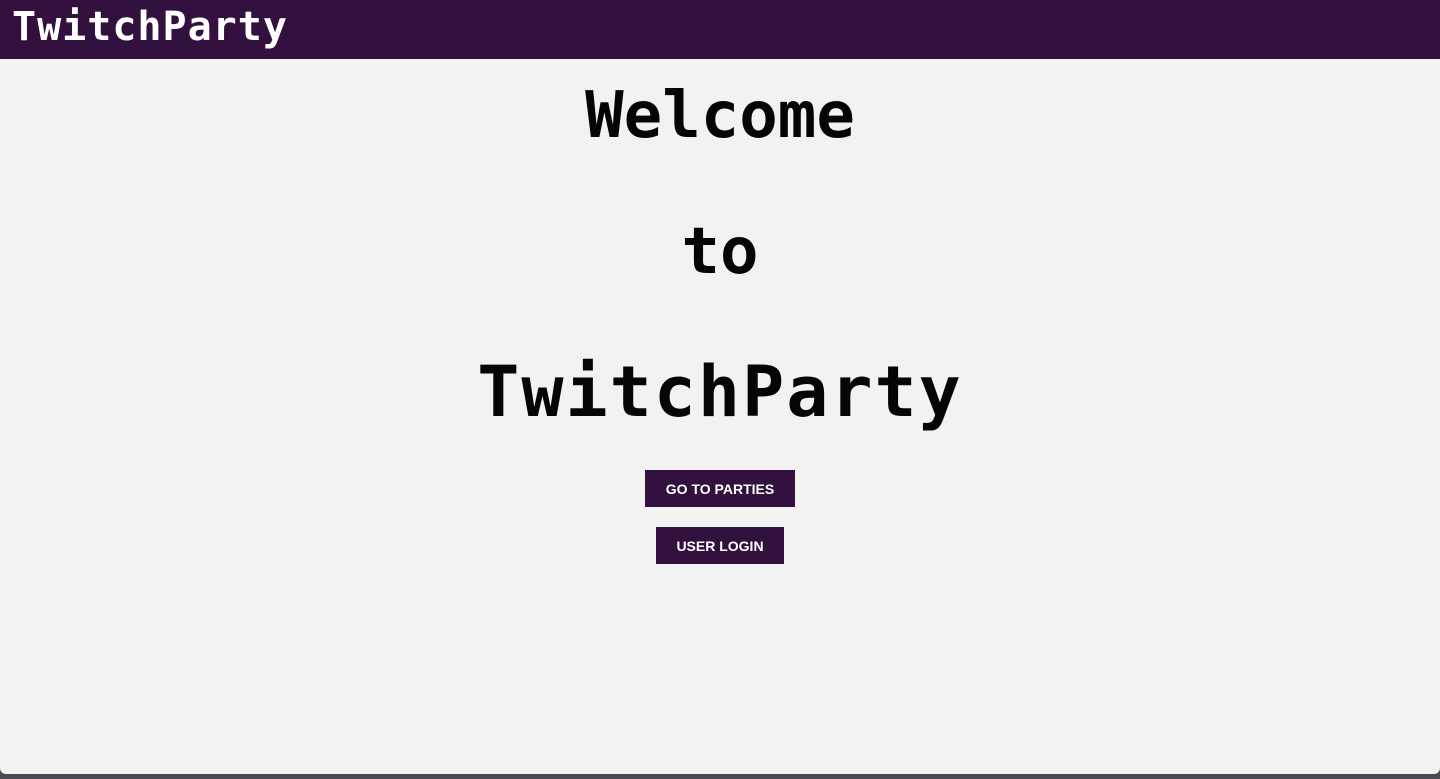 Image resolution: width=1440 pixels, height=779 pixels. I want to click on hero-line-to: to, so click(720, 252).